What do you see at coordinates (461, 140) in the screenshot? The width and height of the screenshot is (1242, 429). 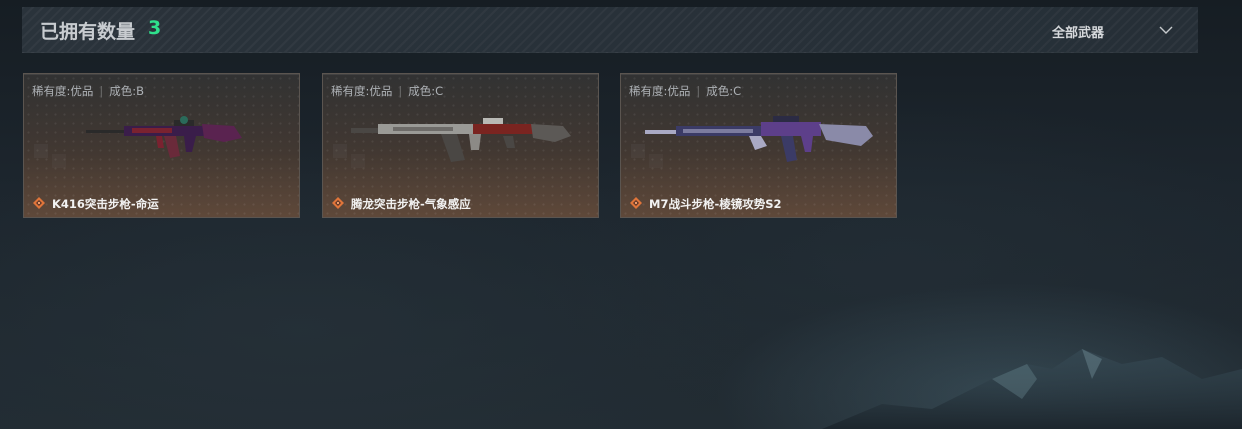 I see `weapon-image-tenglong` at bounding box center [461, 140].